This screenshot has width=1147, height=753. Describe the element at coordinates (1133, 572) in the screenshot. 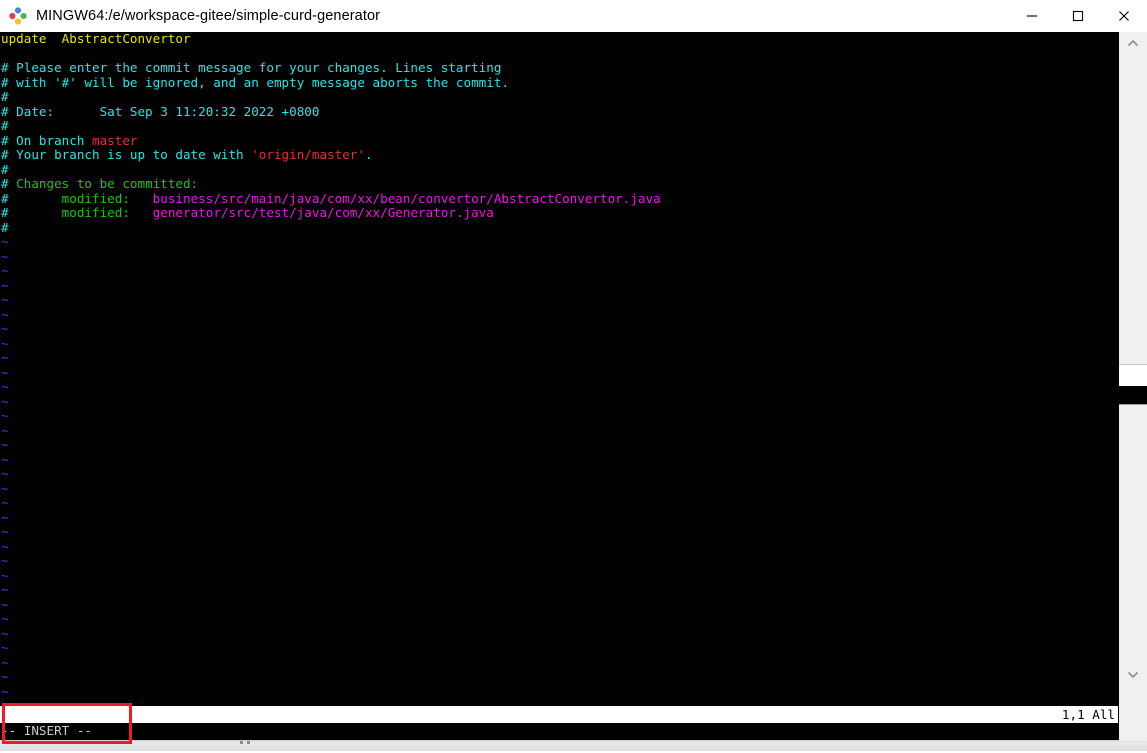

I see `scrollbar-lower-track` at that location.